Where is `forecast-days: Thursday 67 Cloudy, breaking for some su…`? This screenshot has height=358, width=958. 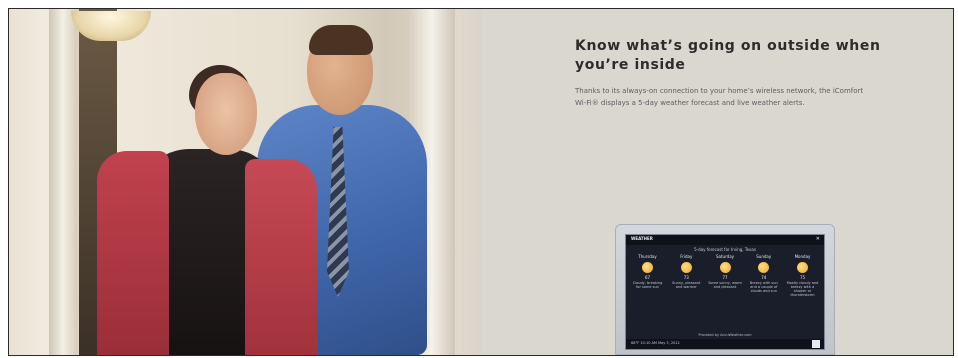 forecast-days: Thursday 67 Cloudy, breaking for some su… is located at coordinates (725, 275).